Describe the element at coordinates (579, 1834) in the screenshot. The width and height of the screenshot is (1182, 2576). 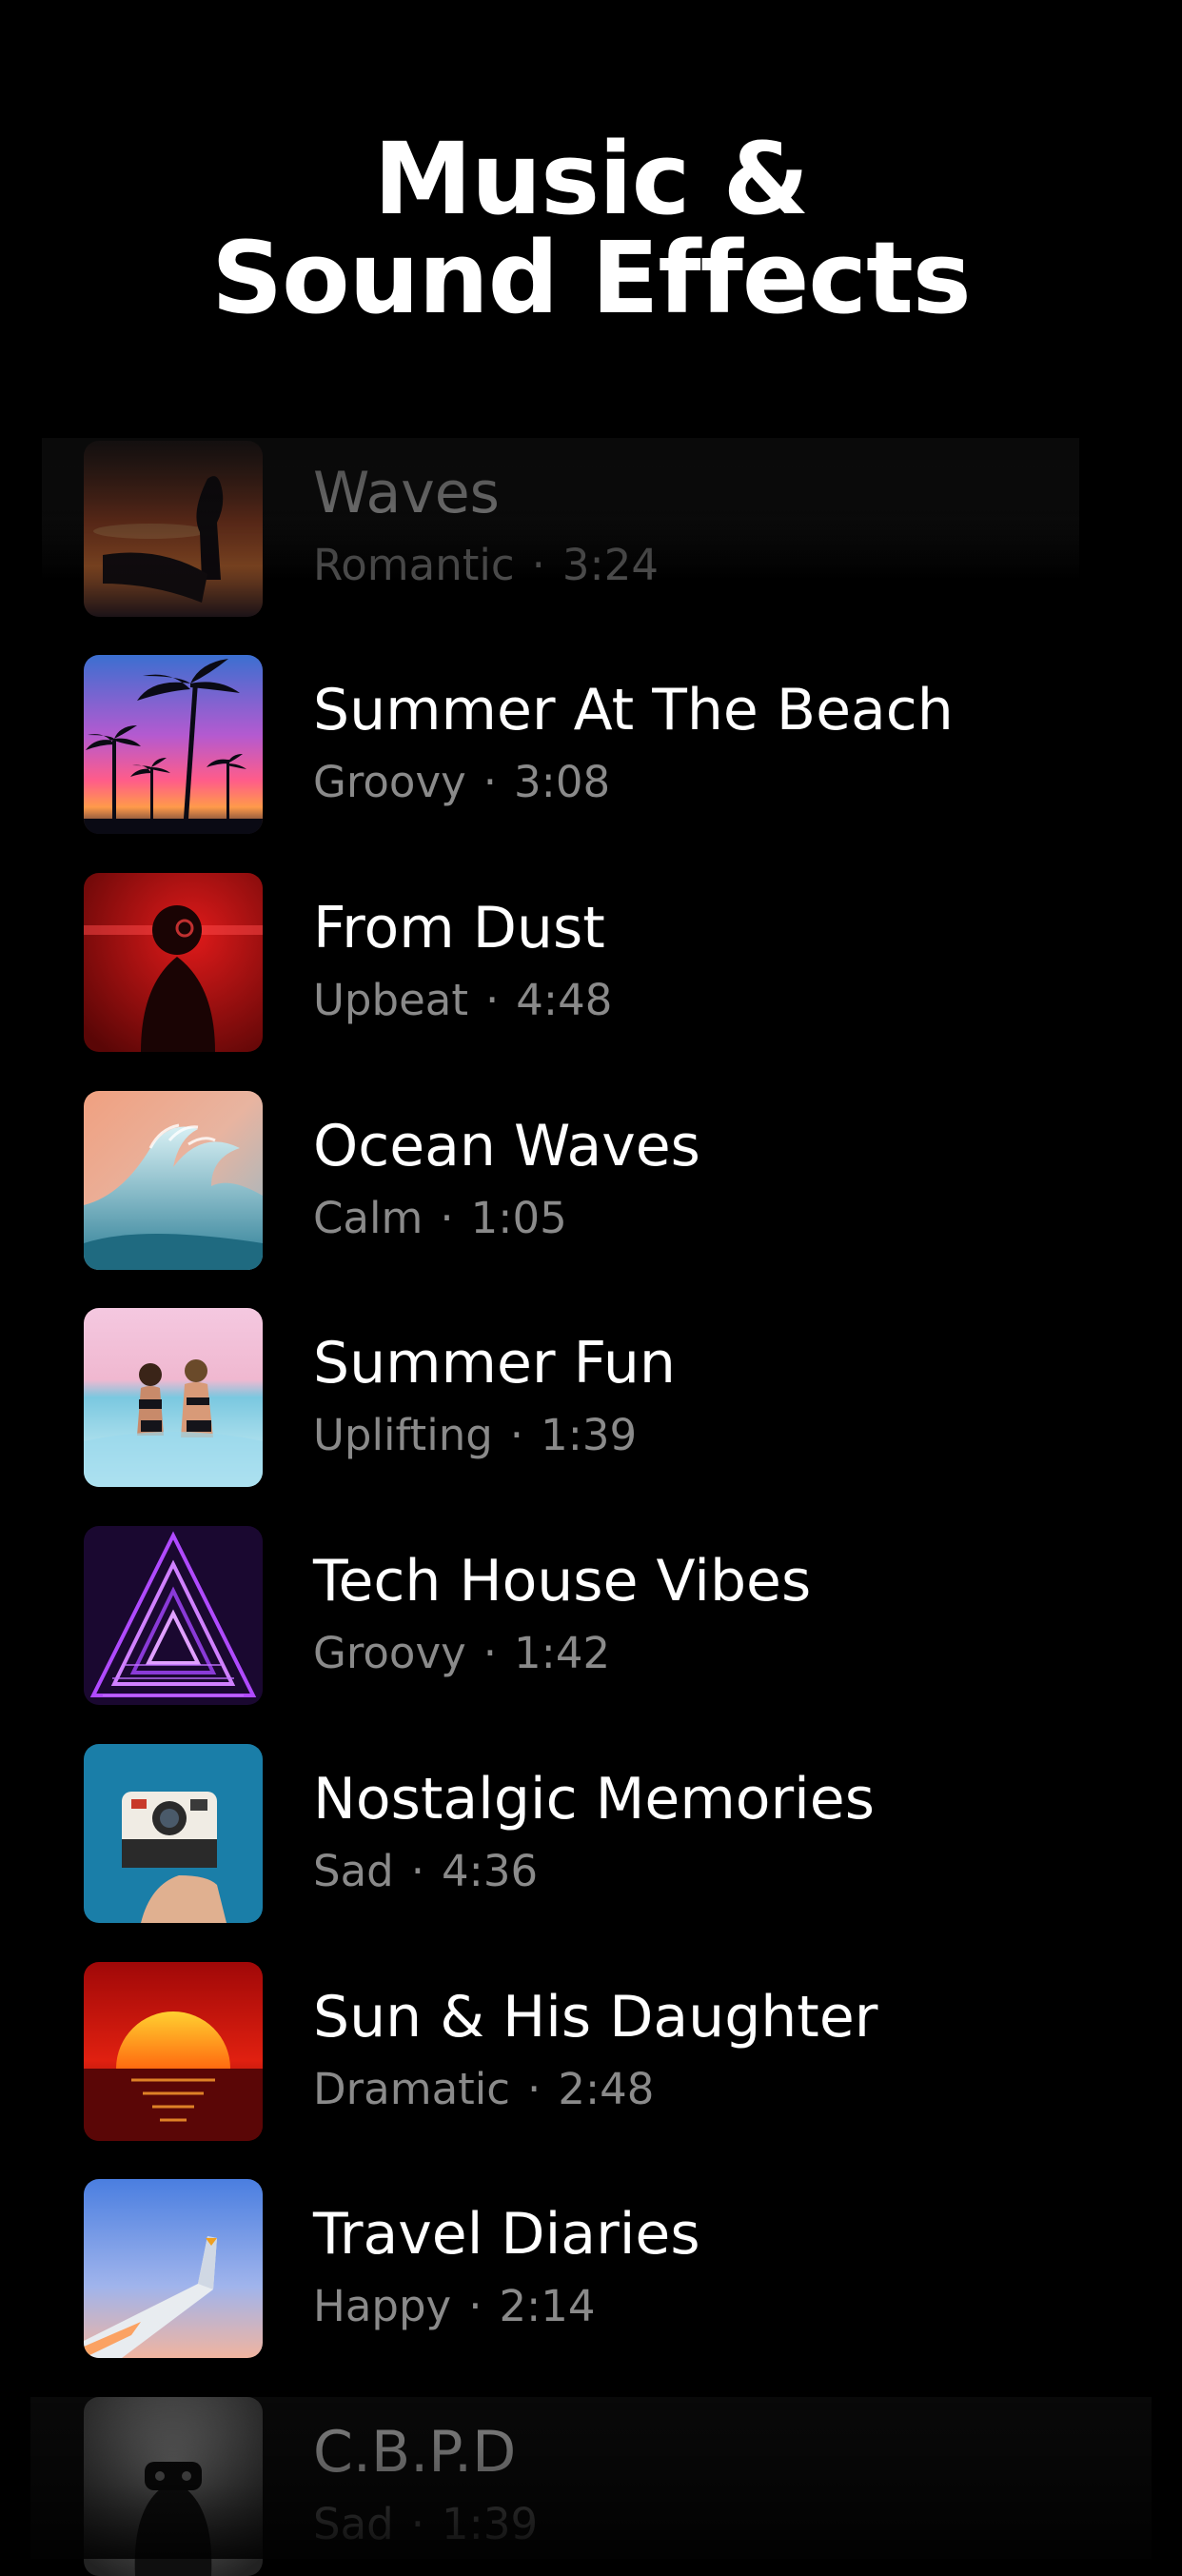
I see `track-row: Nostalgic Memories Sad · 4:36` at that location.